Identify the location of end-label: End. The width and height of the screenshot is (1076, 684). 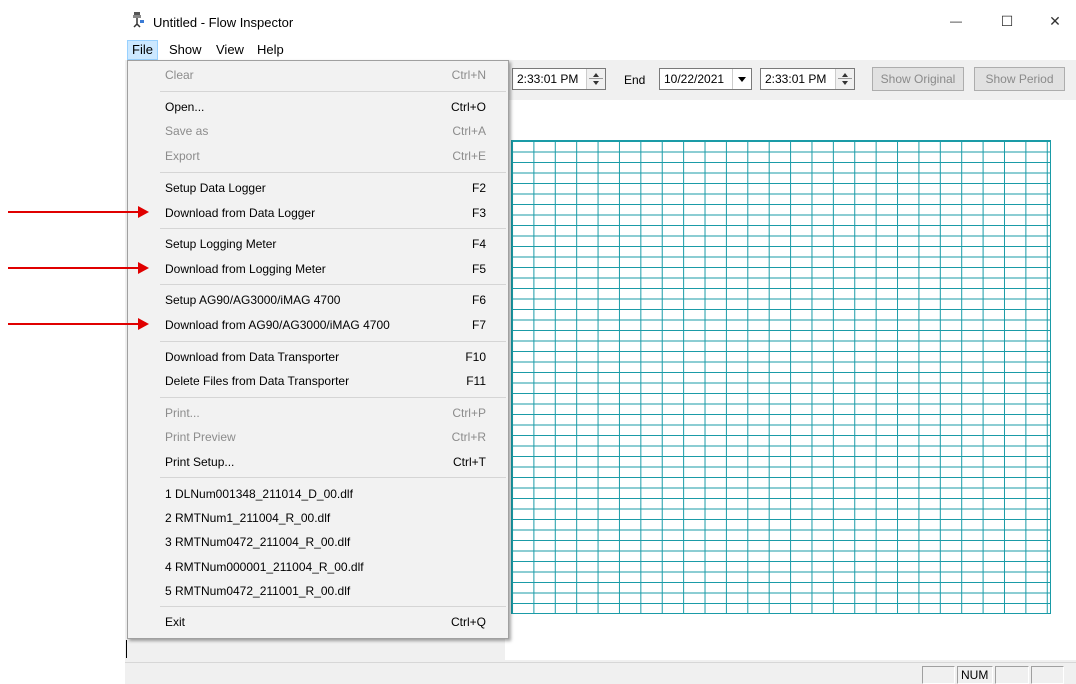
(635, 80).